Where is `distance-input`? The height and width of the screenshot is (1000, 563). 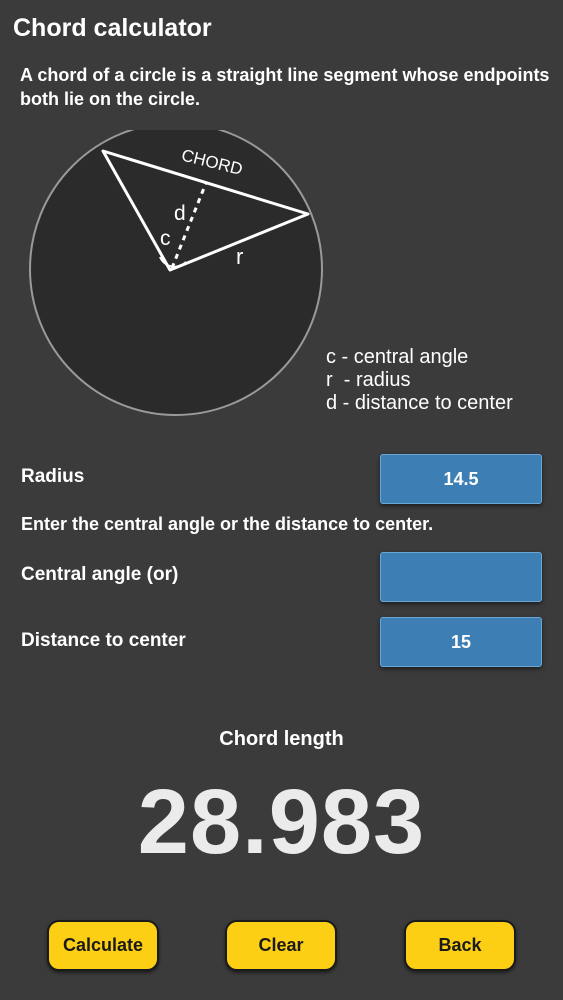 distance-input is located at coordinates (461, 642).